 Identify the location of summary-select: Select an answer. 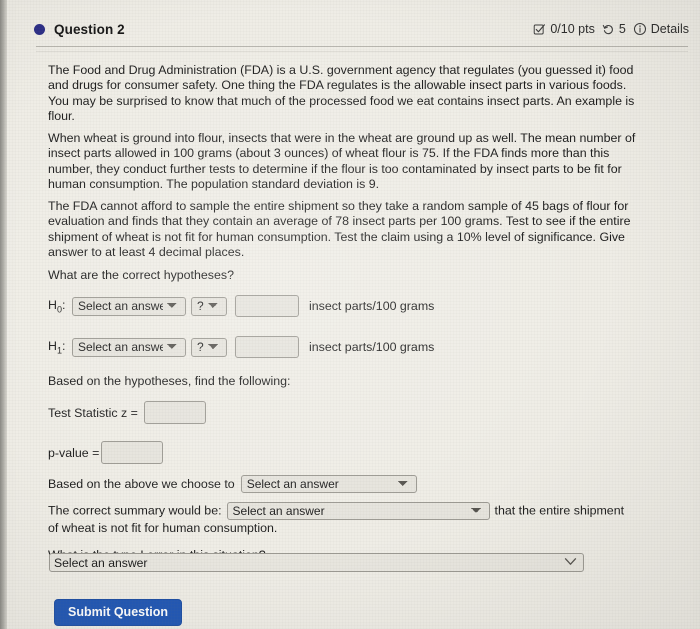
(358, 511).